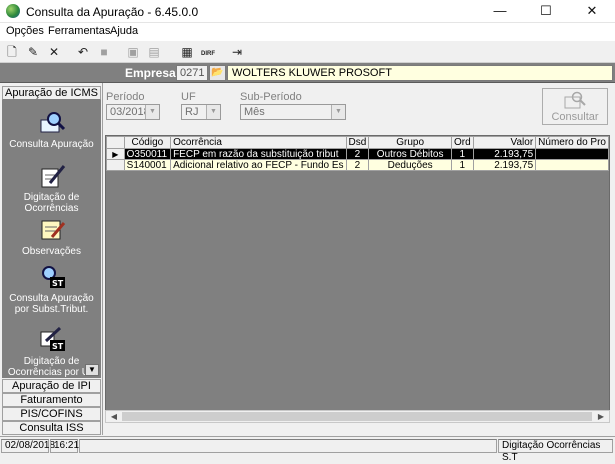 The width and height of the screenshot is (615, 464). I want to click on title-bar: Consulta da Apuração - 6.45.0.0 — ☐ ✕, so click(307, 11).